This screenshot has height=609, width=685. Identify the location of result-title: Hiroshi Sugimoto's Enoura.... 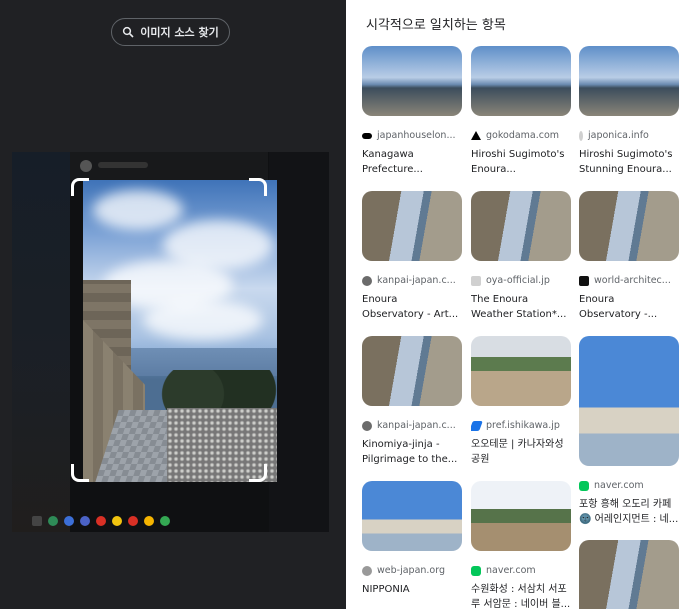
(518, 162).